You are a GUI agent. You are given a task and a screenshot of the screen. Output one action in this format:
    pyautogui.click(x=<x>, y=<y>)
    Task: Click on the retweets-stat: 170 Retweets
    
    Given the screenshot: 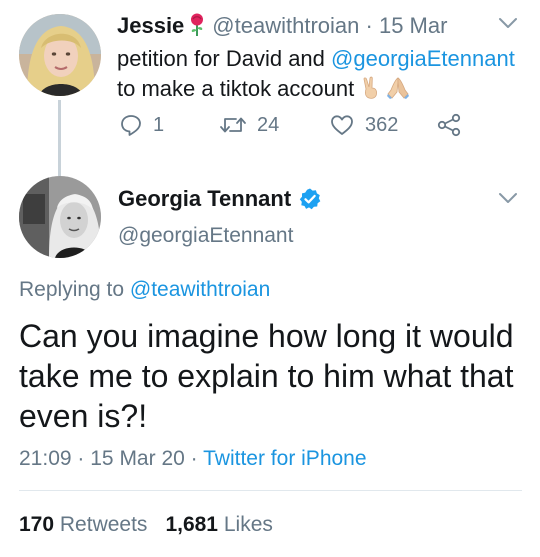 What is the action you would take?
    pyautogui.click(x=83, y=524)
    